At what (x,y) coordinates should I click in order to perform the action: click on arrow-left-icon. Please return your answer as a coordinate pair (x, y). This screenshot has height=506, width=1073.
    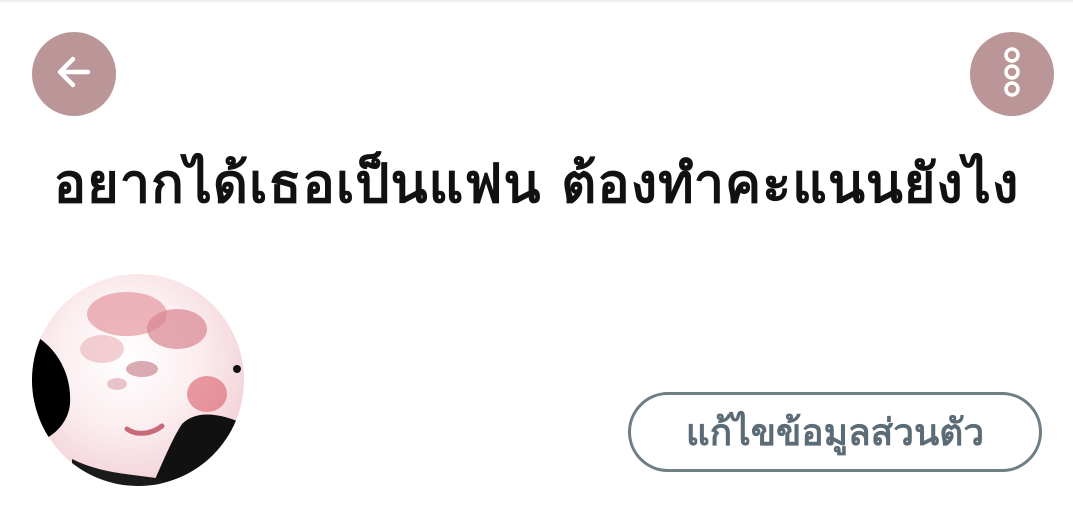
    Looking at the image, I should click on (74, 74).